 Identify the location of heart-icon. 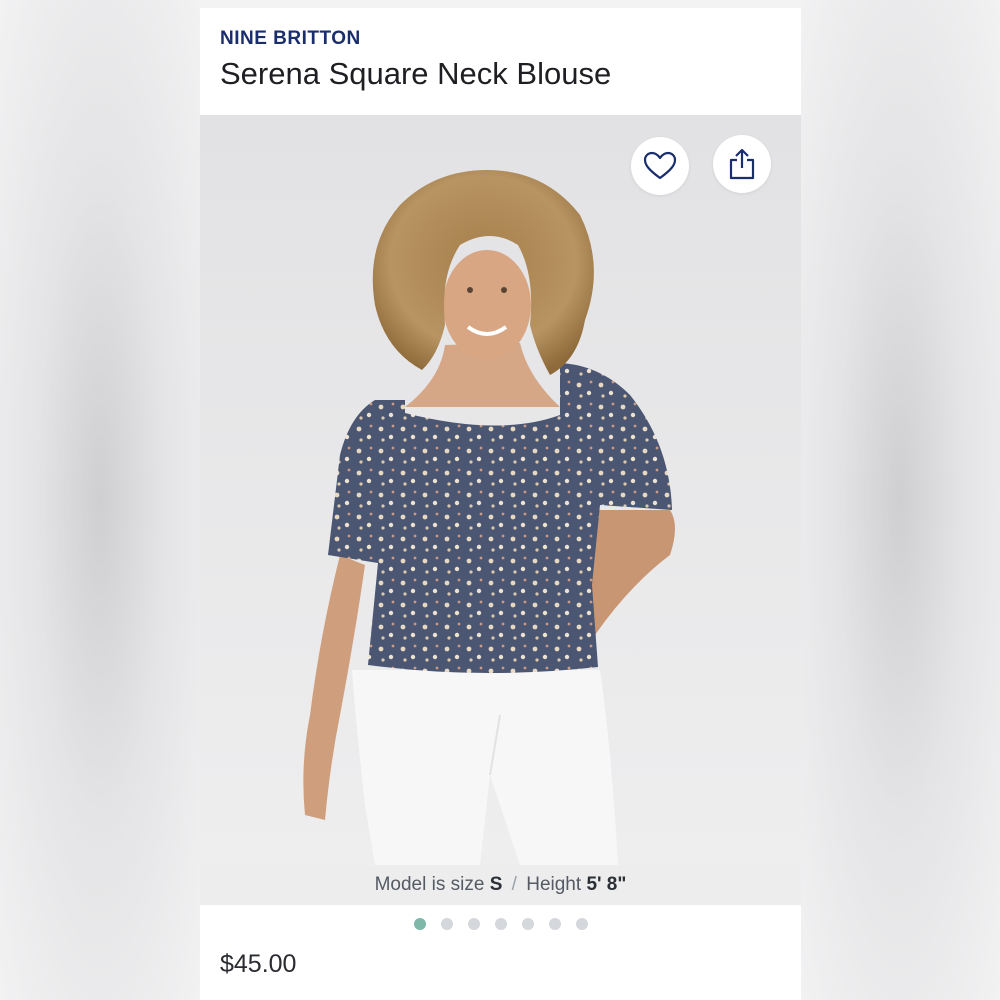
(660, 165).